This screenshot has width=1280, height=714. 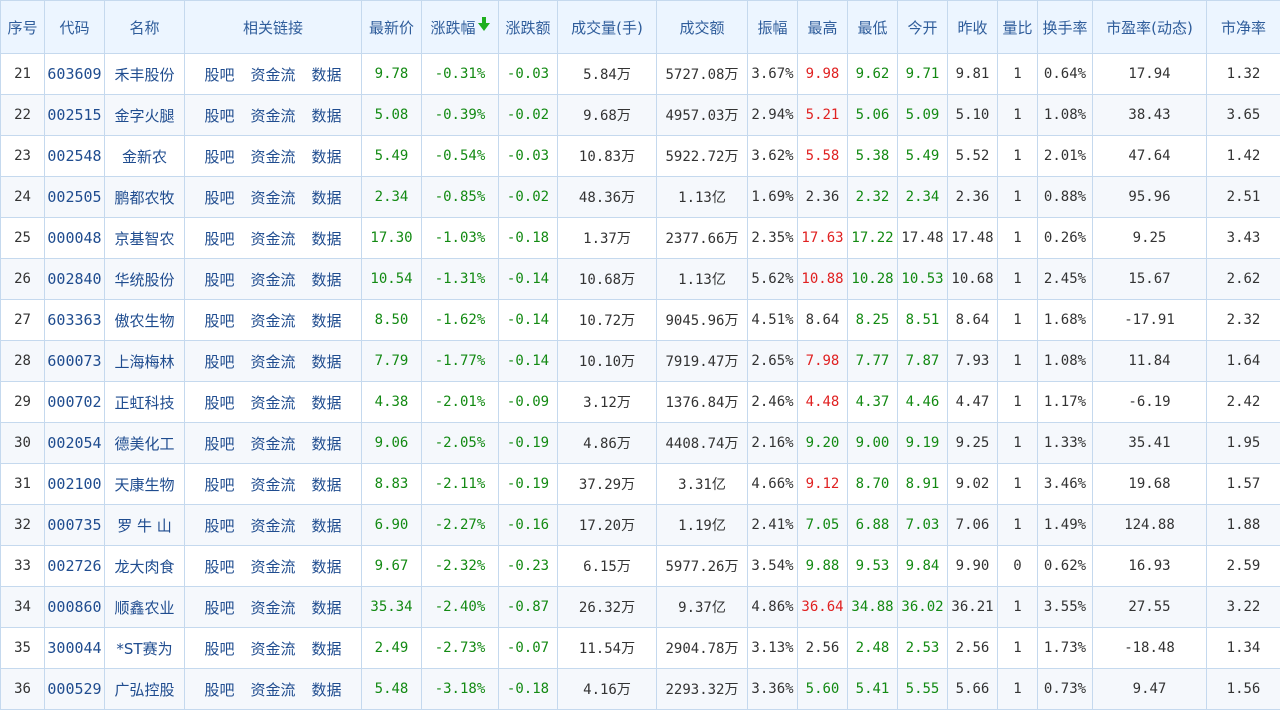 I want to click on stock-name-link: 德美化工, so click(x=144, y=443).